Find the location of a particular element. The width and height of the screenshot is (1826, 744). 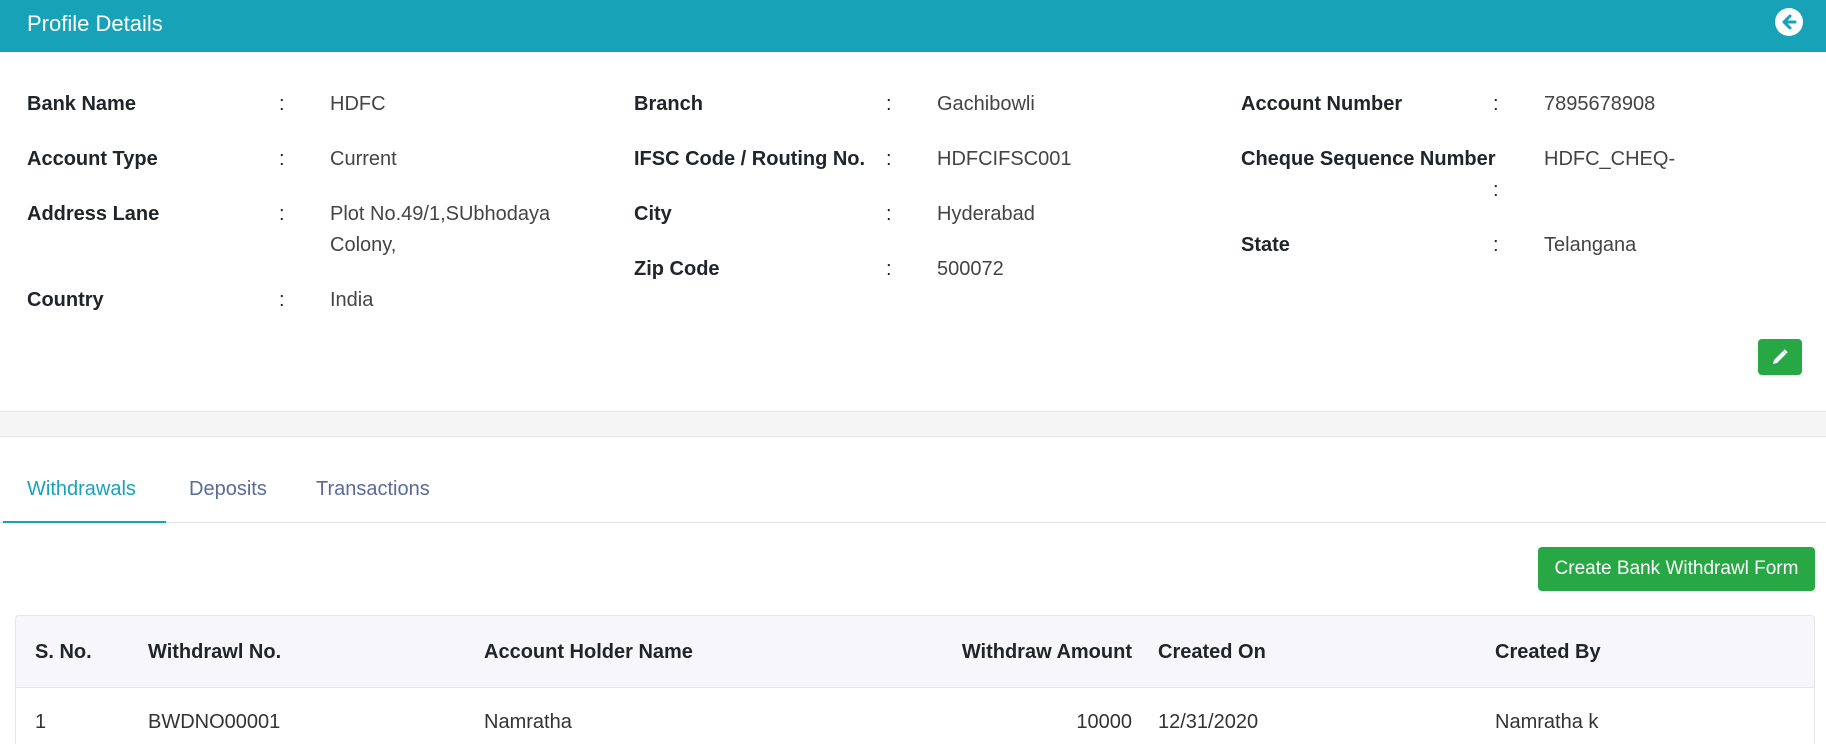

field-value: 500072 is located at coordinates (970, 269).